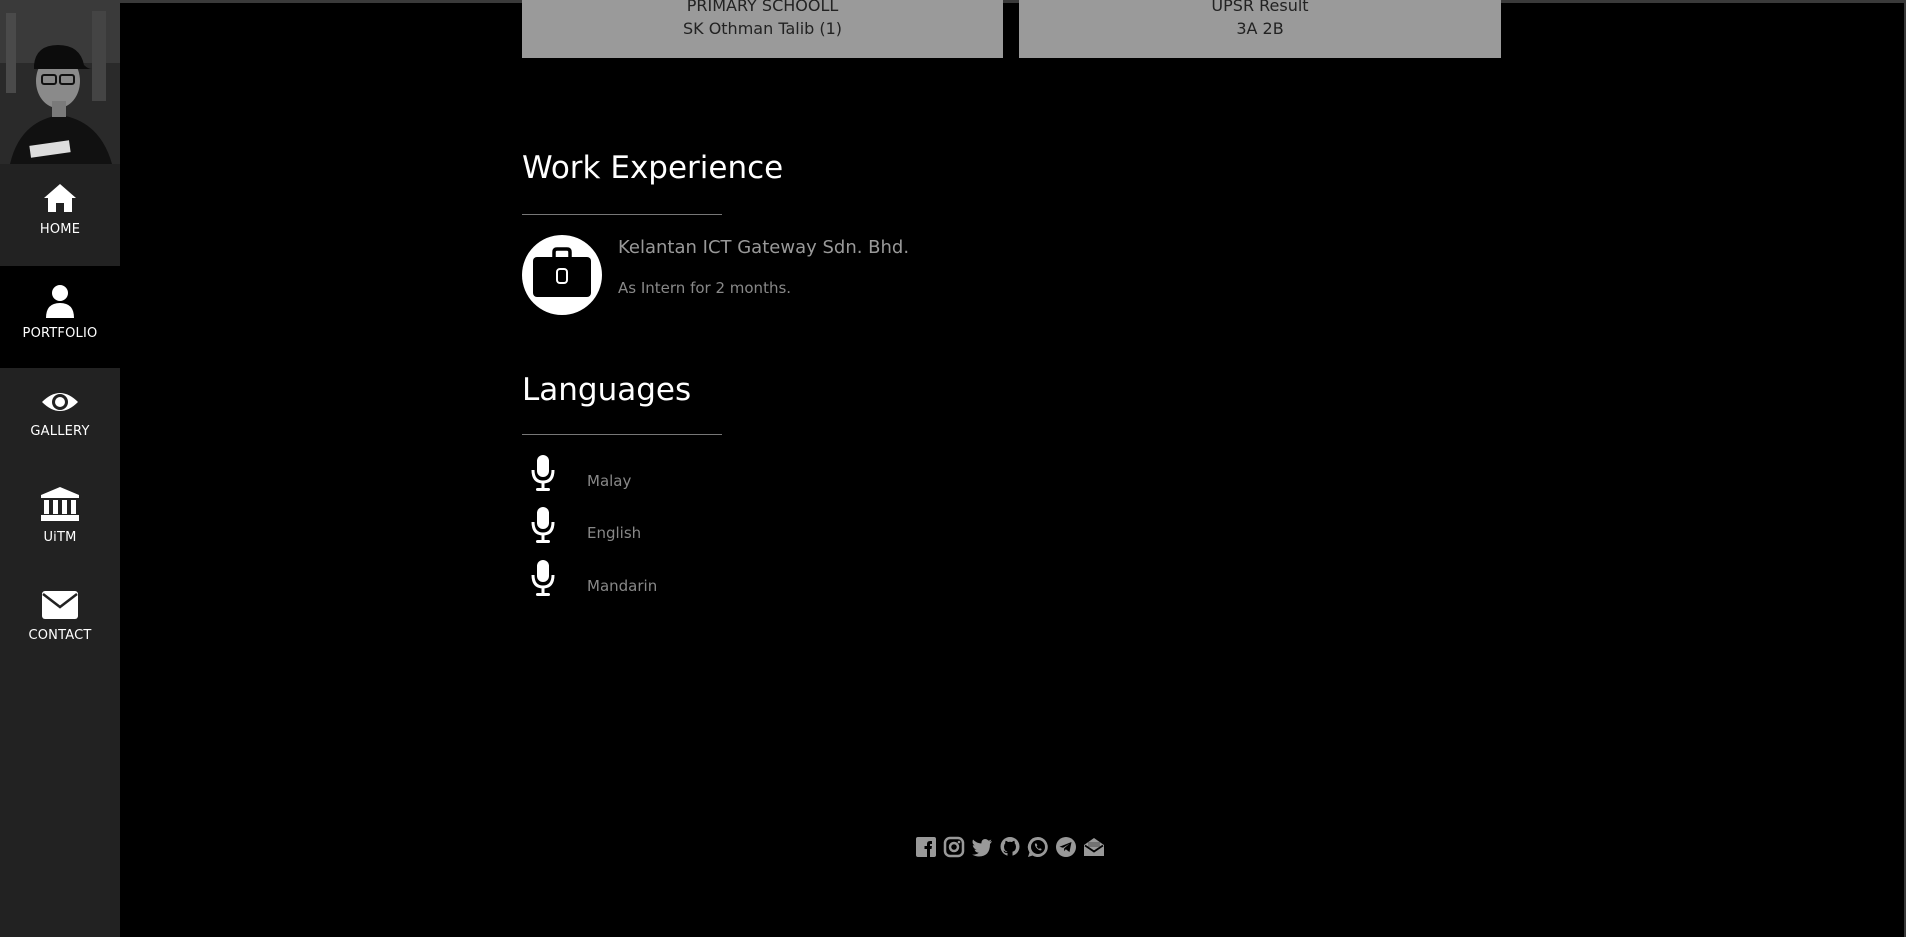  I want to click on education-card-detail: 3A 2B, so click(1260, 28).